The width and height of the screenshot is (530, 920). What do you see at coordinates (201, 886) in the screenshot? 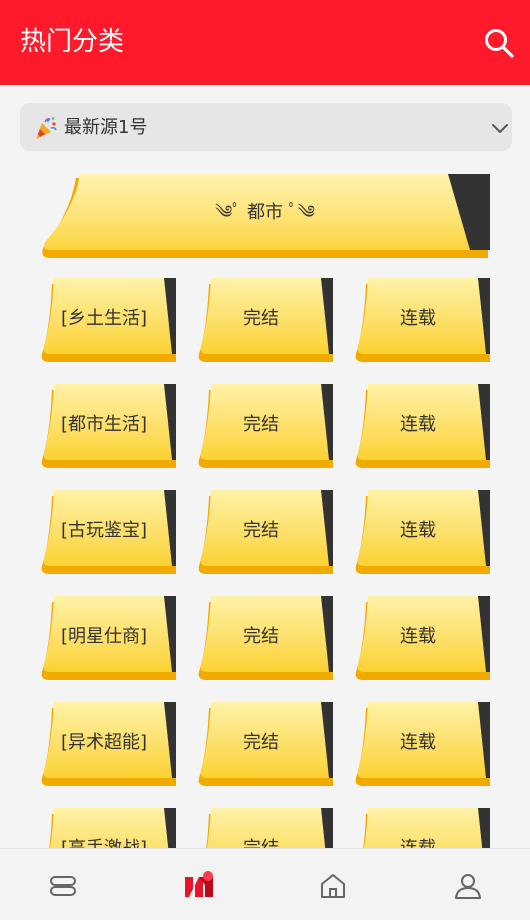
I see `category-icon` at bounding box center [201, 886].